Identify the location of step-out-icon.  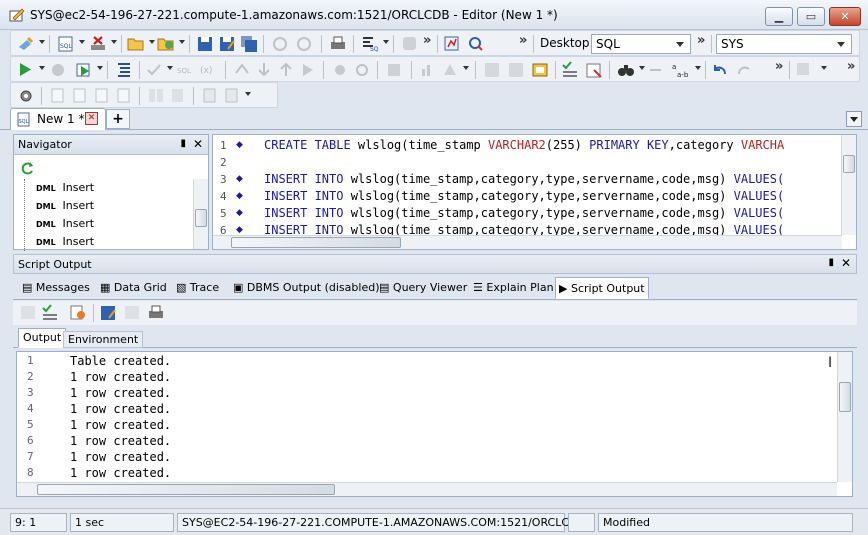
(286, 69).